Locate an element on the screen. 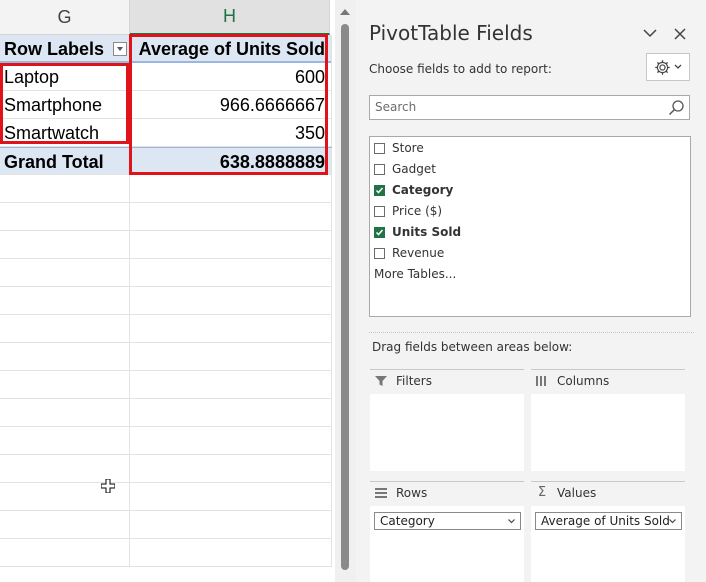  field-label: Category is located at coordinates (423, 190).